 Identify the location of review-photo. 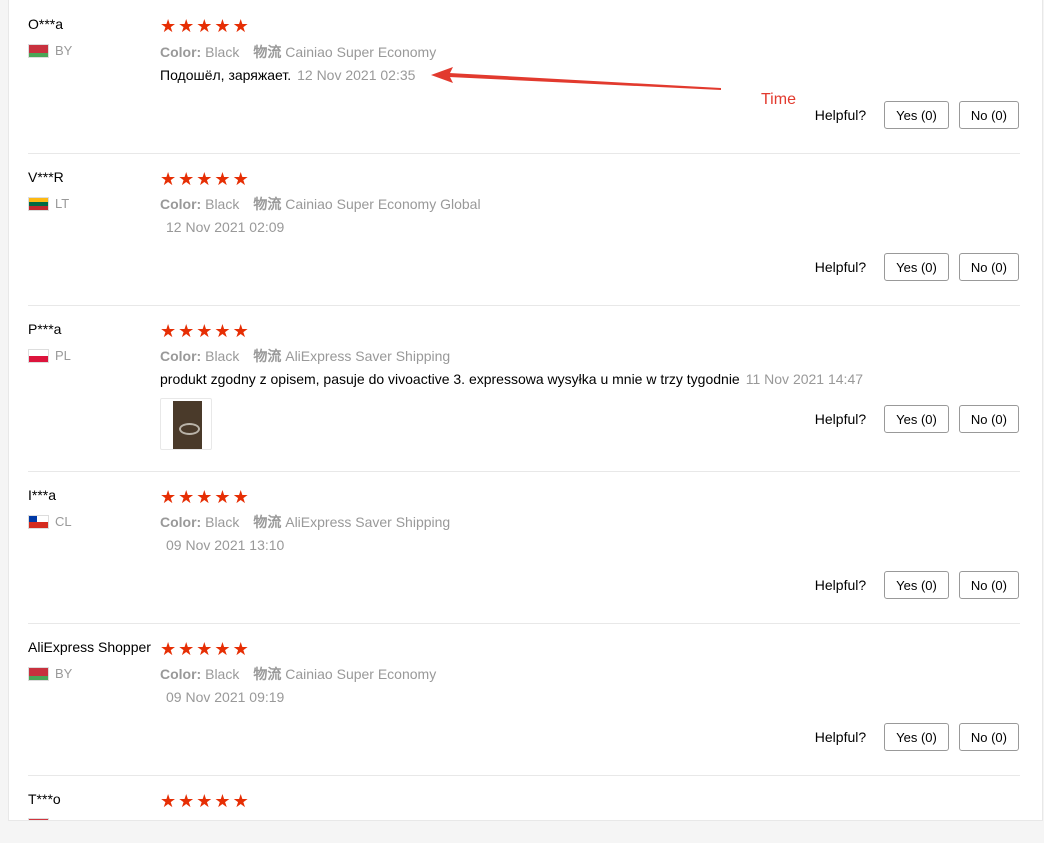
(187, 425).